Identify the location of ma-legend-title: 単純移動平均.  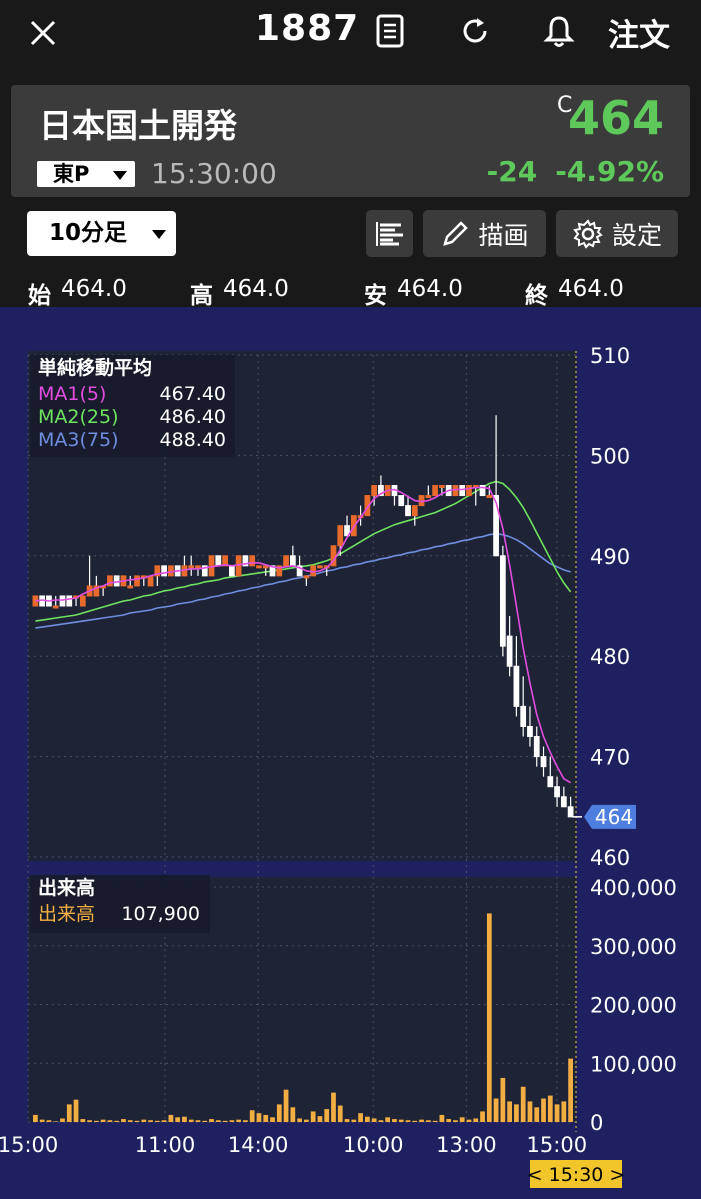
(95, 367).